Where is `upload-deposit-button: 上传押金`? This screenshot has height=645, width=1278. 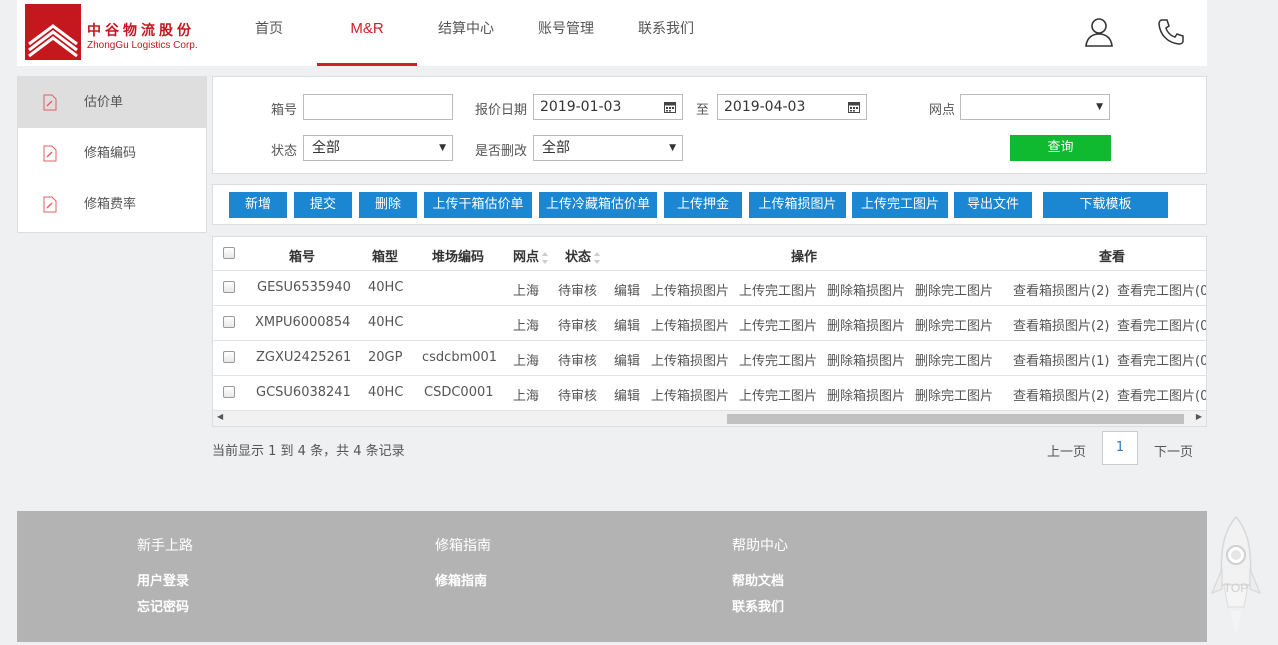 upload-deposit-button: 上传押金 is located at coordinates (703, 205).